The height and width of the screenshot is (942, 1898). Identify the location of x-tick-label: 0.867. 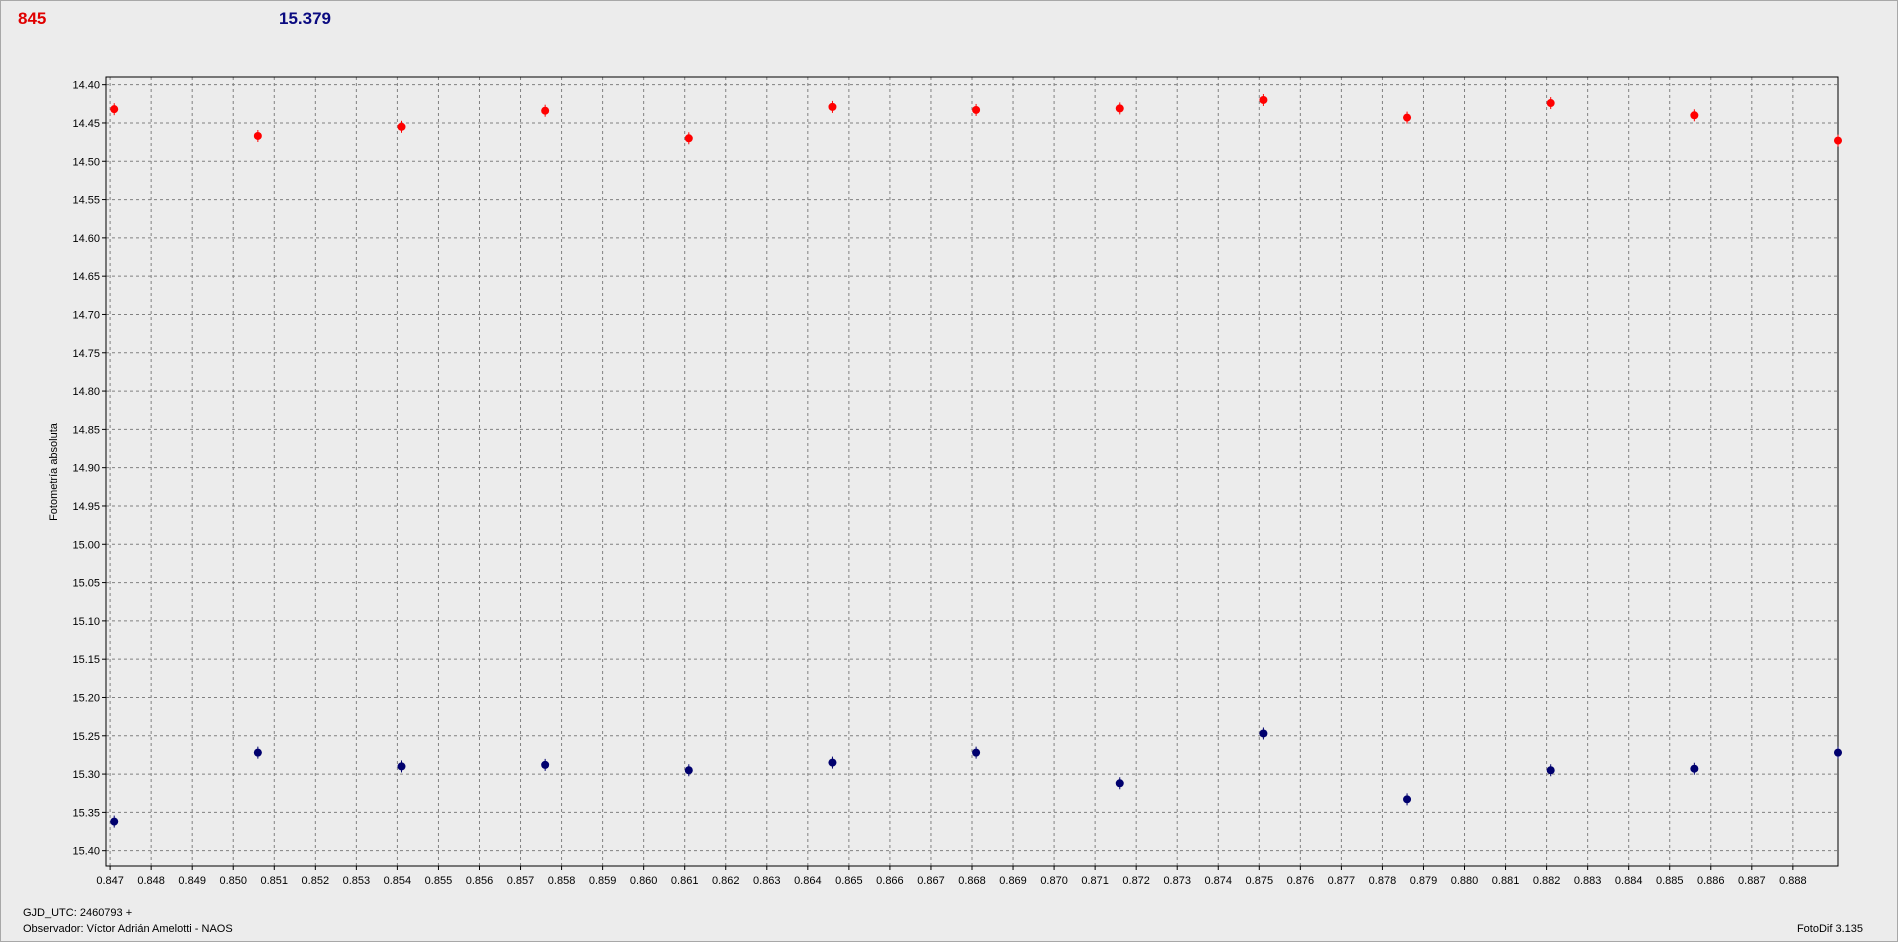
(931, 881).